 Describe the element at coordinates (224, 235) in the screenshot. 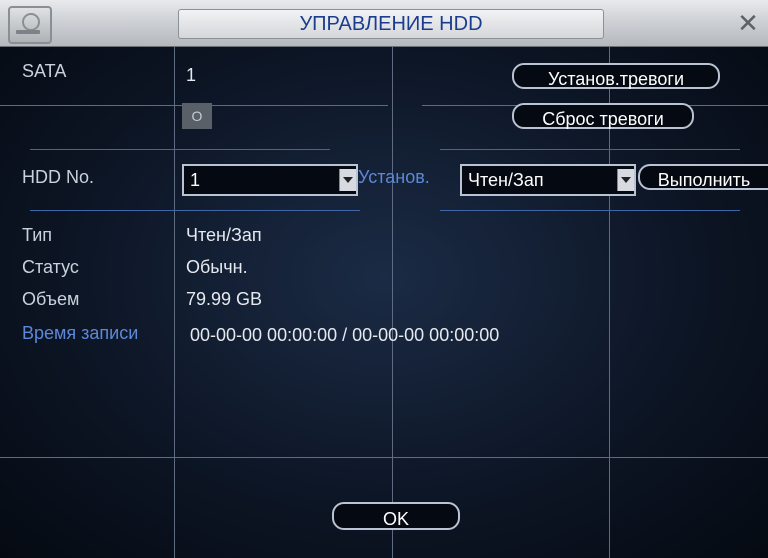

I see `type-value: Чтен/Зап` at that location.